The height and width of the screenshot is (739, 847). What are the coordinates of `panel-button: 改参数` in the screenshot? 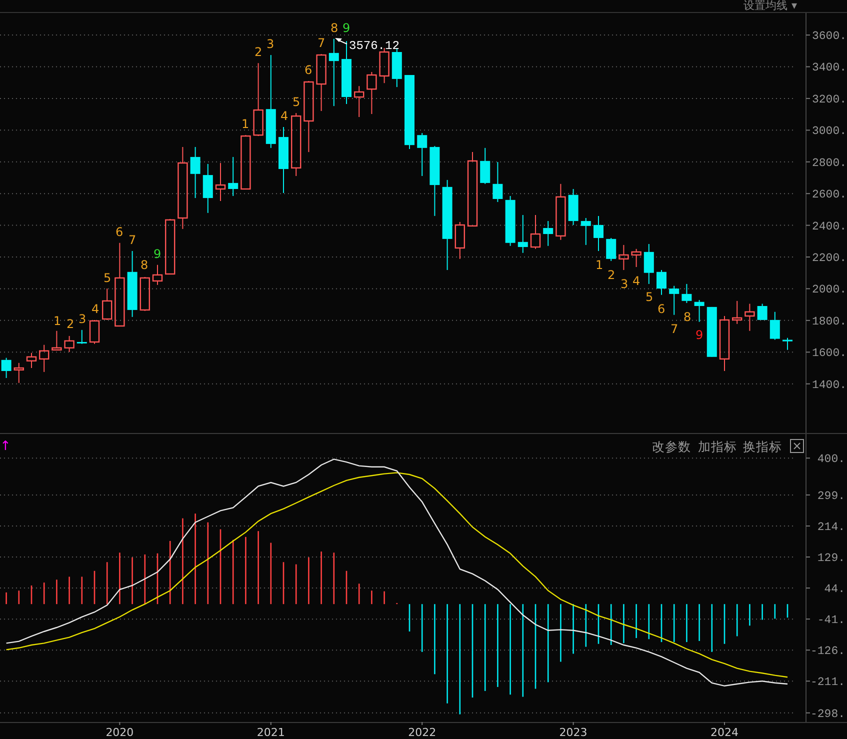 It's located at (671, 446).